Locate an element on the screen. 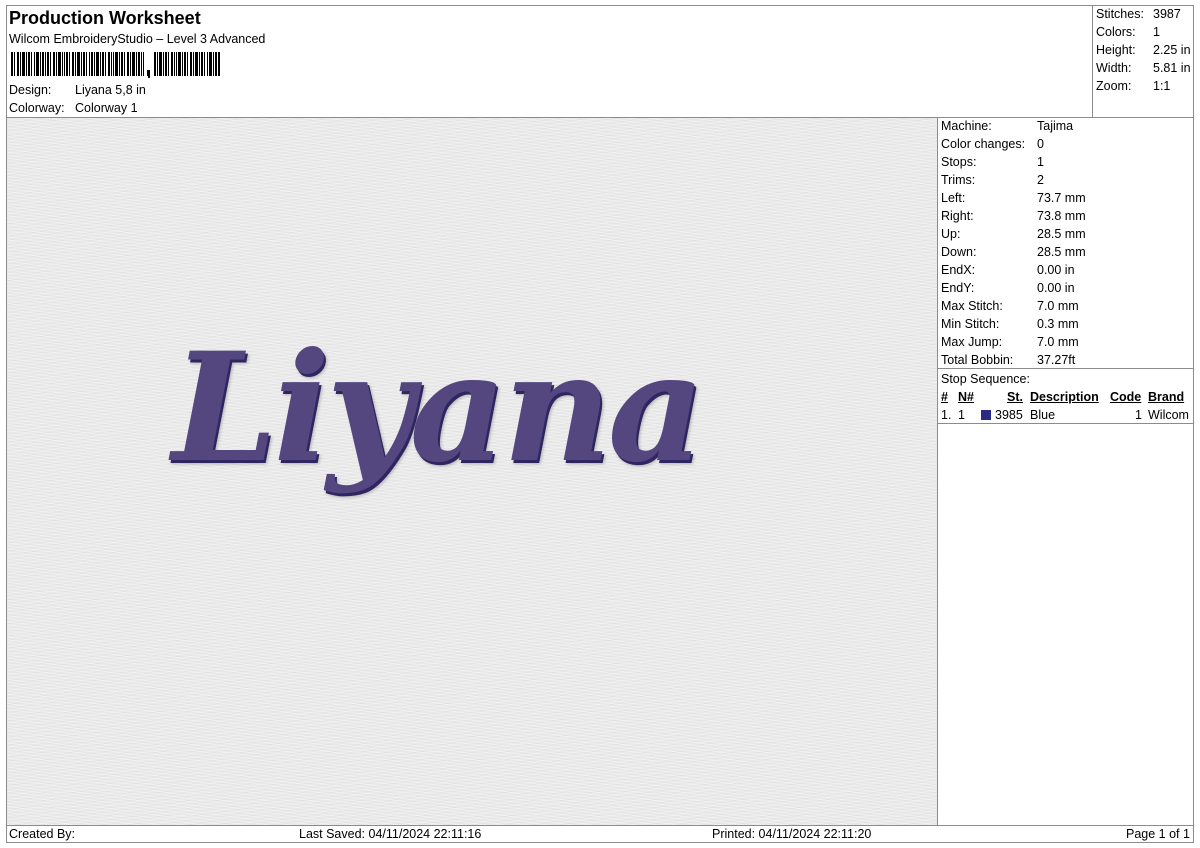 The image size is (1200, 848). col-header-code: Code is located at coordinates (1126, 397).